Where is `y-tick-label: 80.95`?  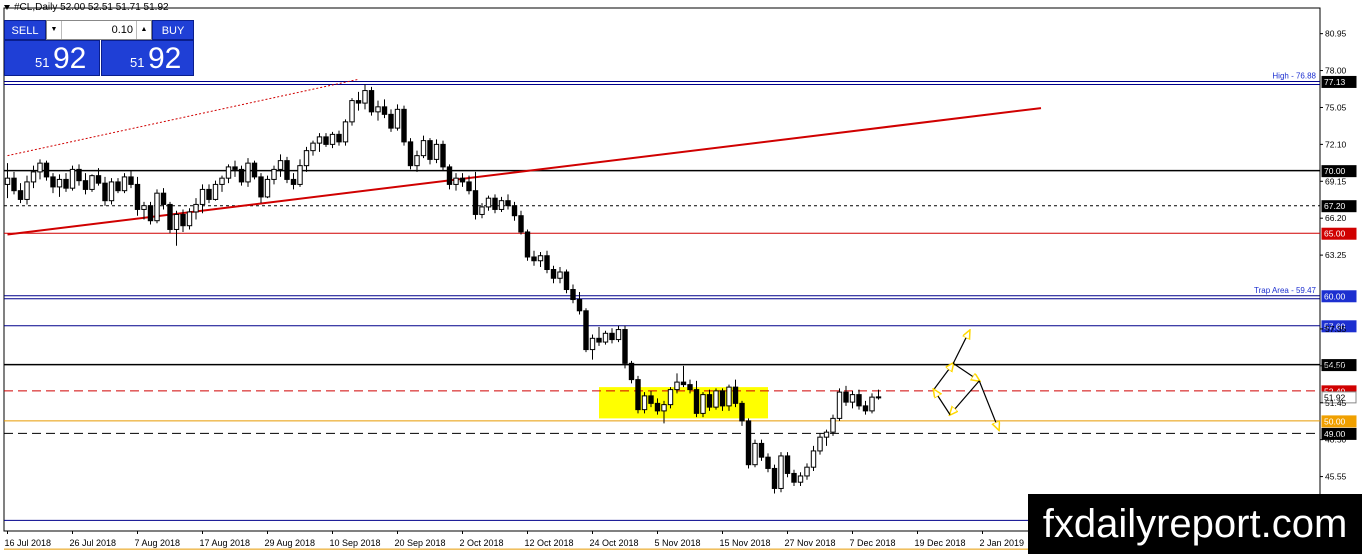
y-tick-label: 80.95 is located at coordinates (1336, 34).